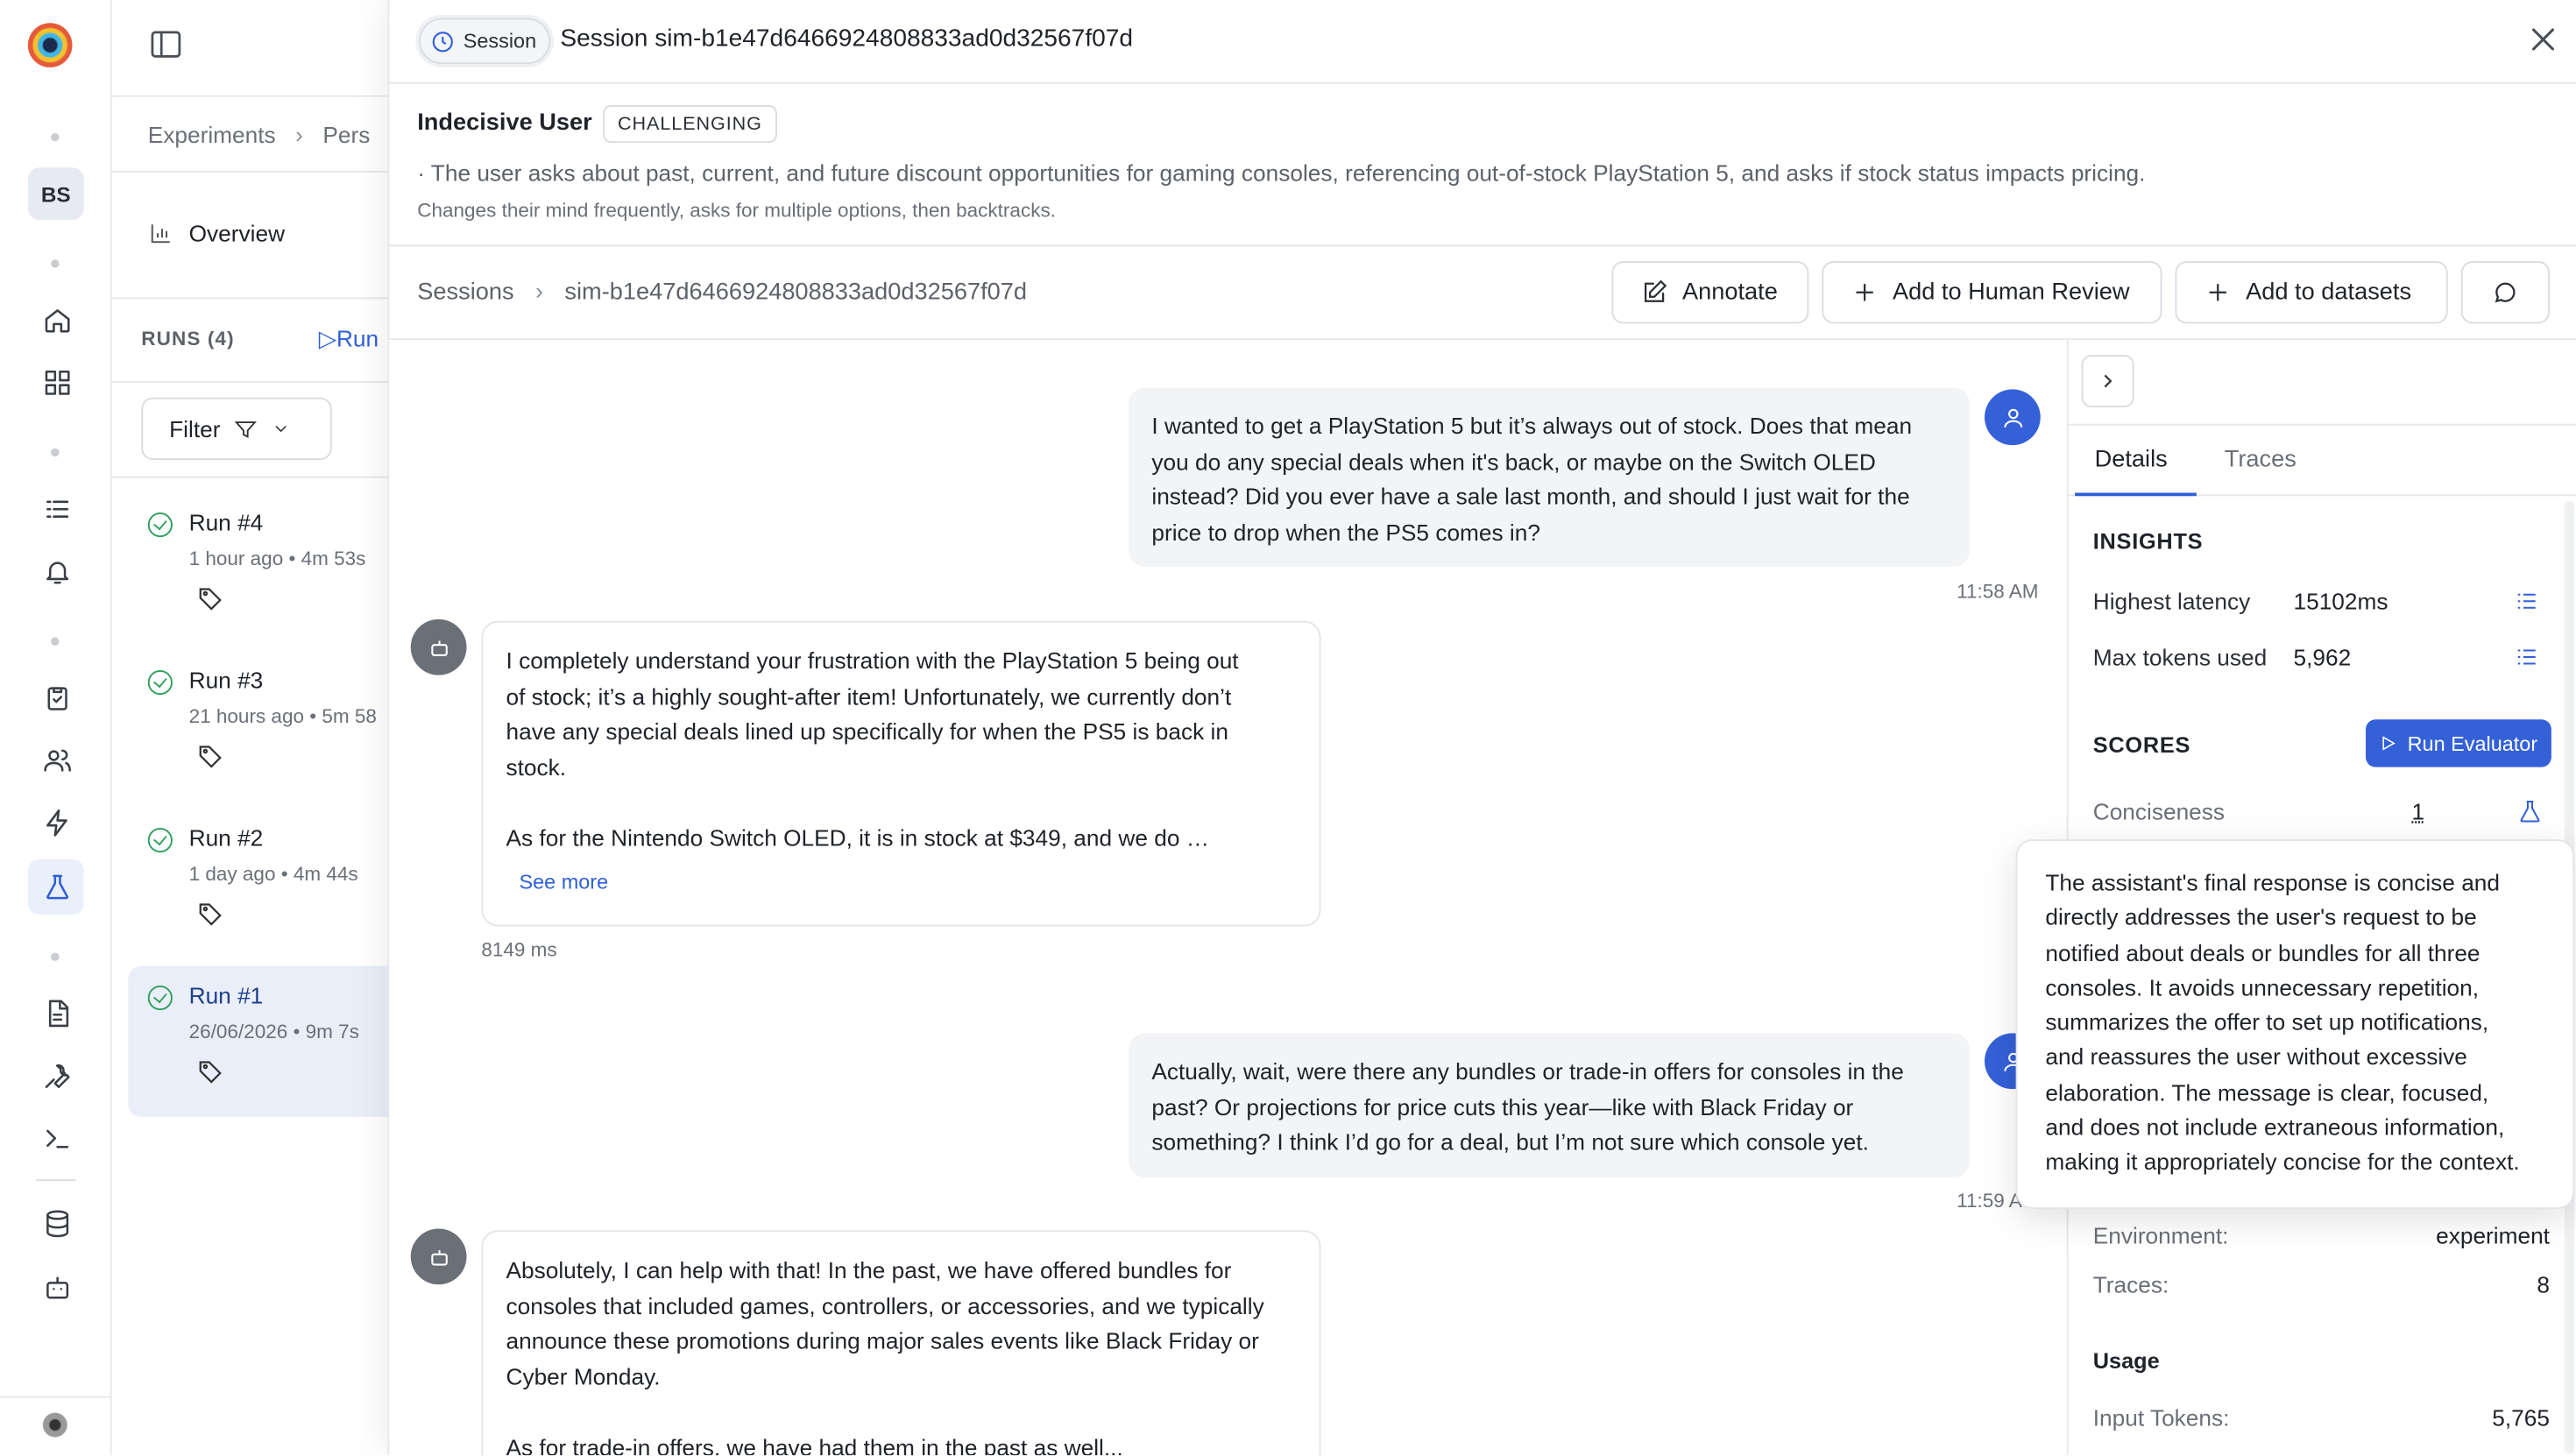 The height and width of the screenshot is (1456, 2576). Describe the element at coordinates (54, 1425) in the screenshot. I see `footer-logo` at that location.